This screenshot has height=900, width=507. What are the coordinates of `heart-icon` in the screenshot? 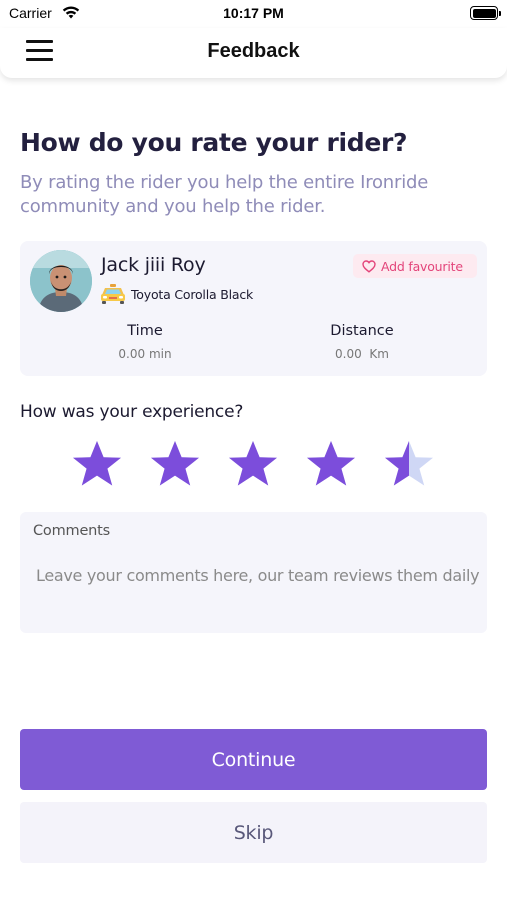 It's located at (369, 266).